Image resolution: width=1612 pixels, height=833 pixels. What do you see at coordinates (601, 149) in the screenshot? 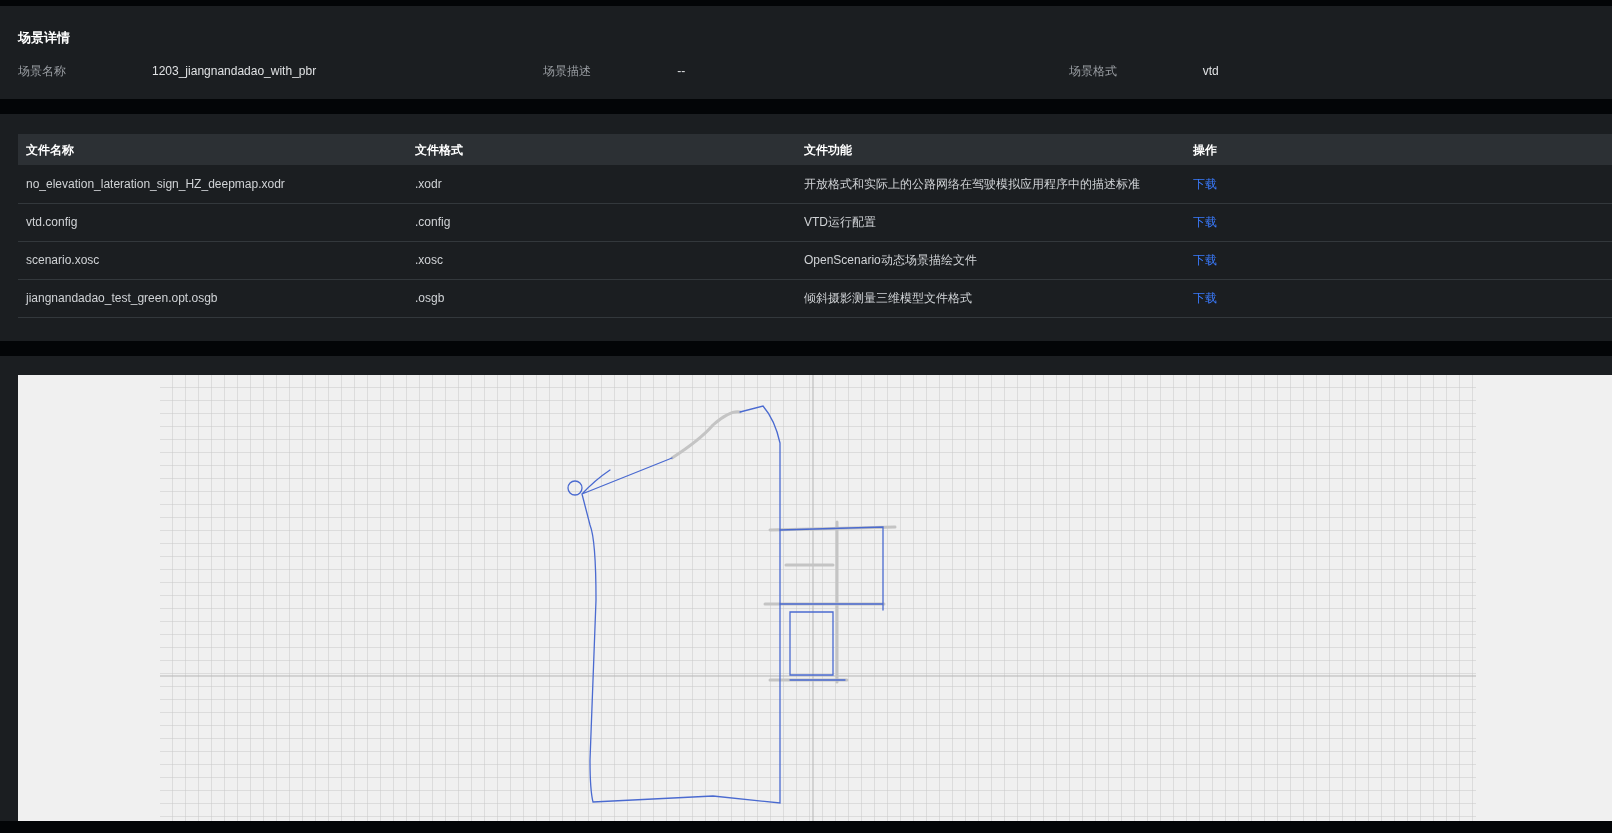
I see `column-header: 文件格式` at bounding box center [601, 149].